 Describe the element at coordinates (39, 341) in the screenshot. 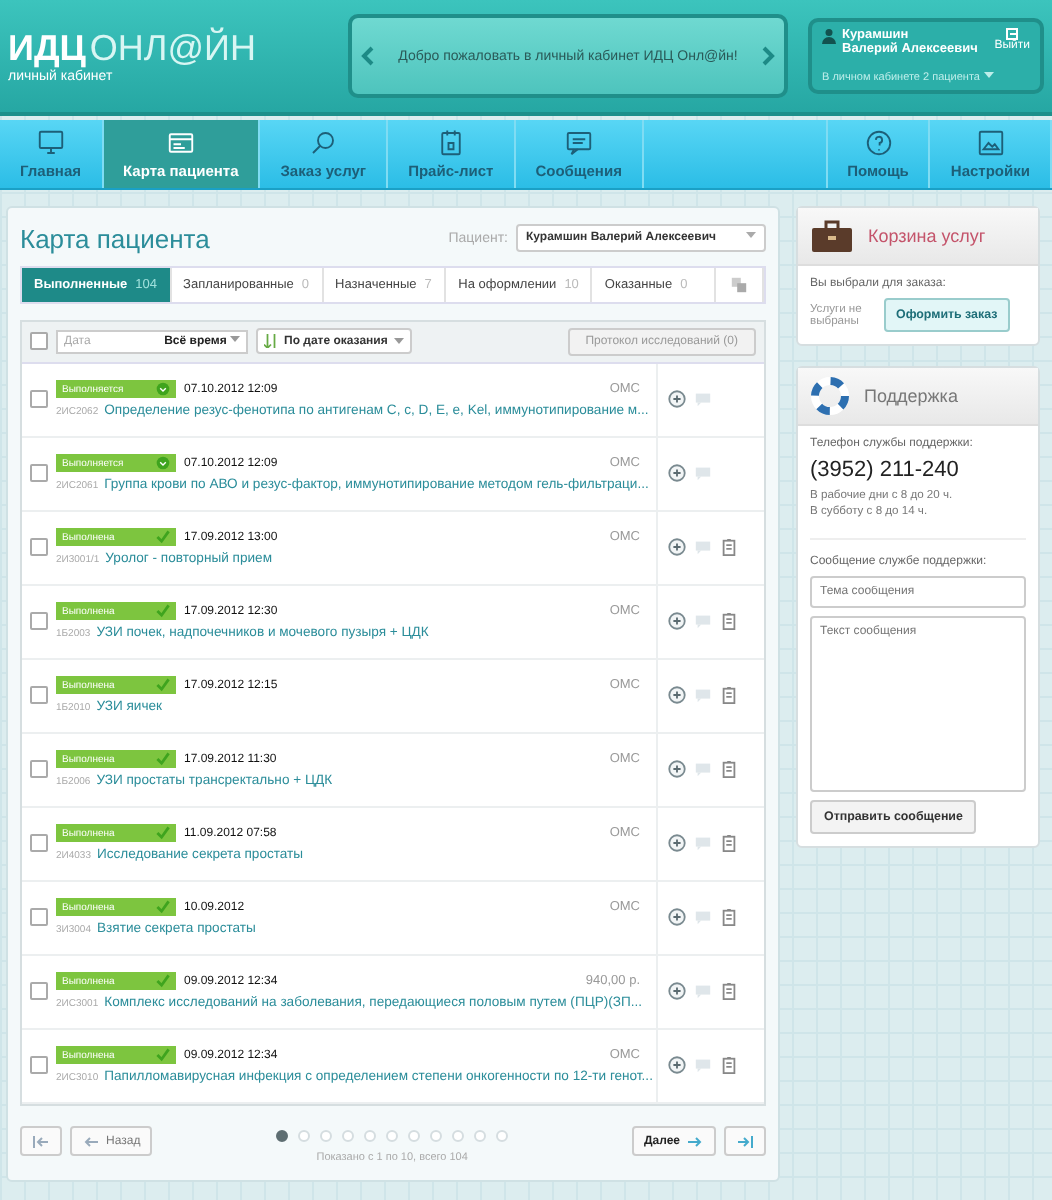

I see `select-all-checkbox` at that location.